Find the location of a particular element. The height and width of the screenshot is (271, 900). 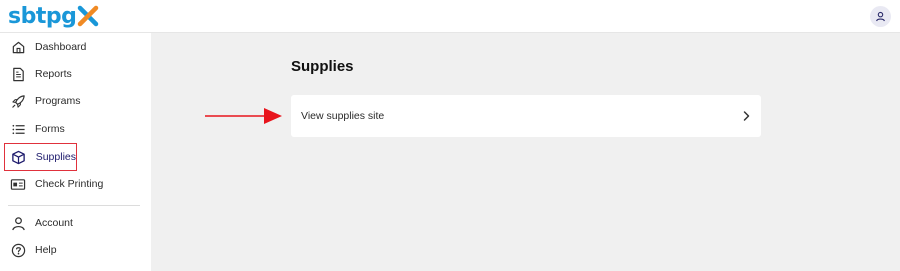

home-icon is located at coordinates (18, 47).